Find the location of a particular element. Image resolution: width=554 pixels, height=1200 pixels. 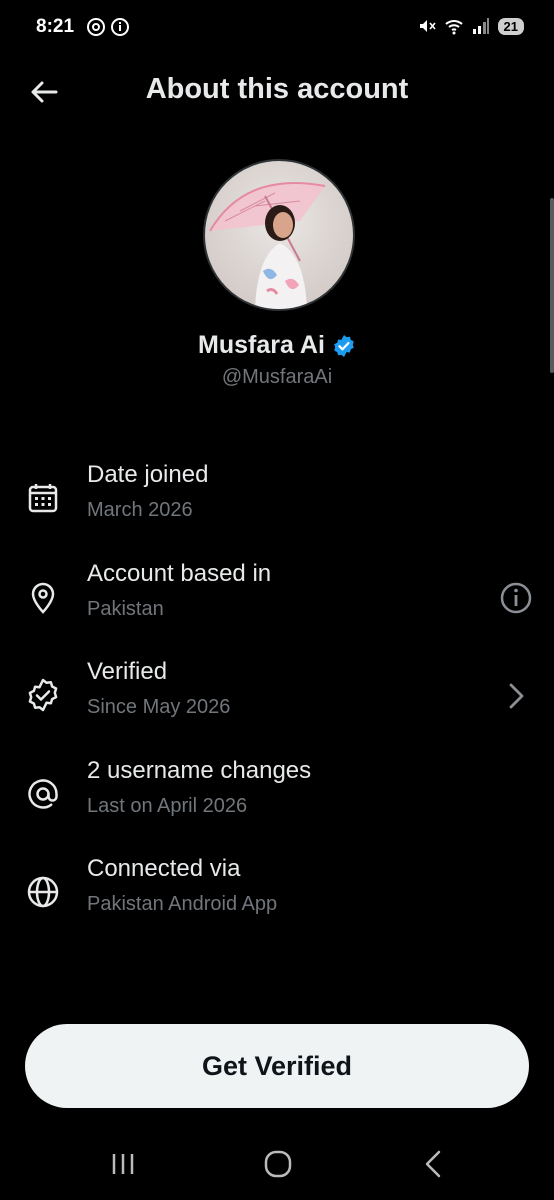

location-pin-icon is located at coordinates (43, 598).